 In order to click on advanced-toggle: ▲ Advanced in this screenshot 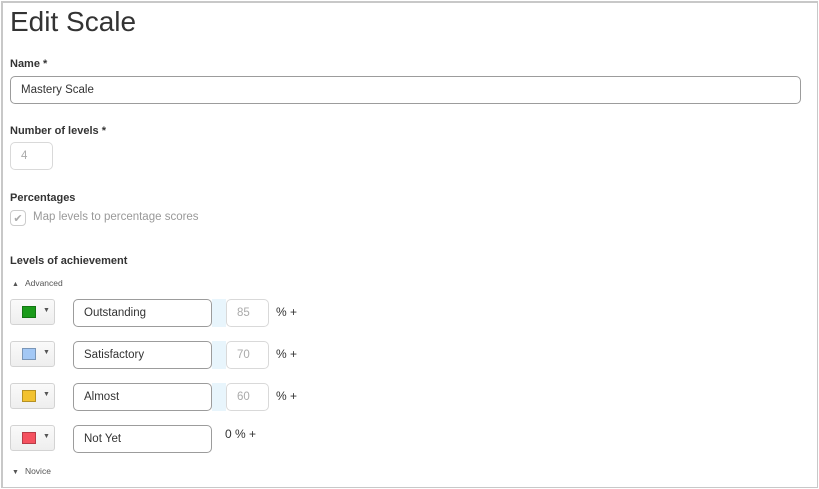, I will do `click(37, 283)`.